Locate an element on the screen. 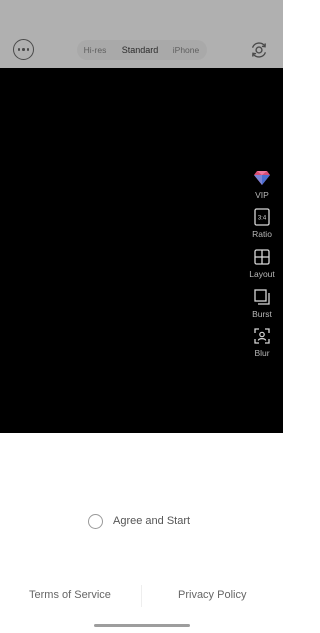 The width and height of the screenshot is (320, 633). vip-tool: VIP is located at coordinates (262, 188).